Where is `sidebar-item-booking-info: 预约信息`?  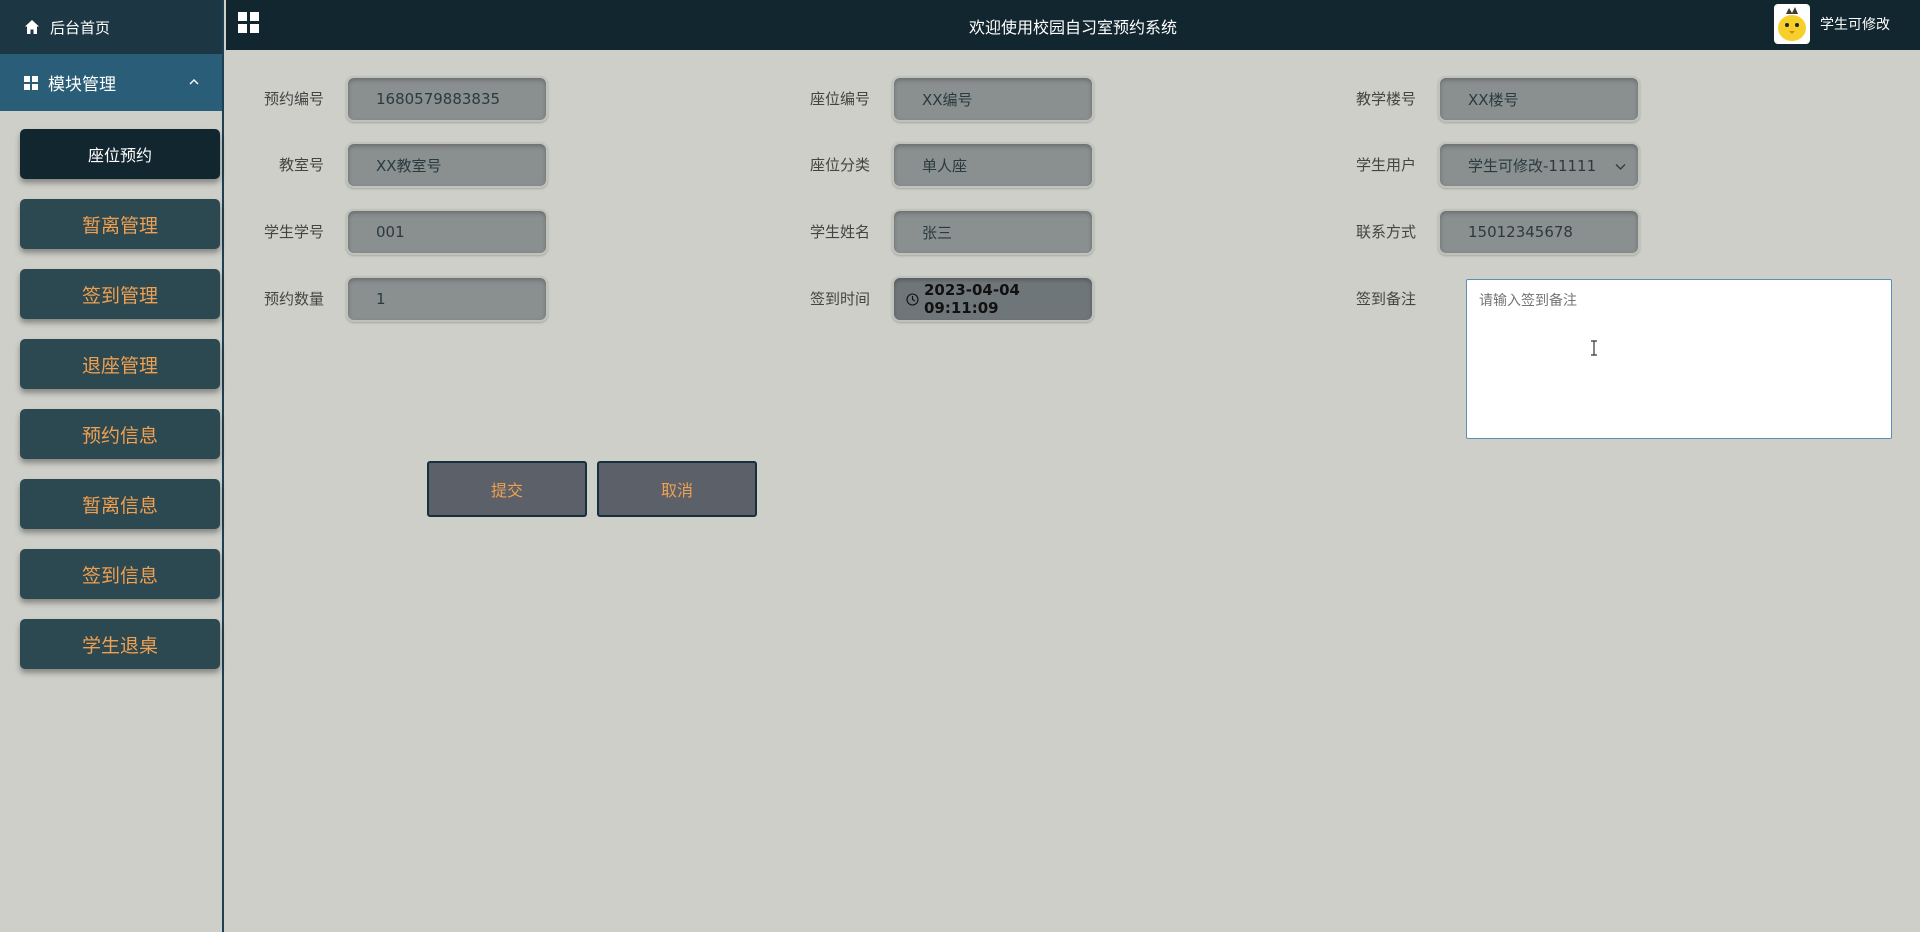
sidebar-item-booking-info: 预约信息 is located at coordinates (120, 434).